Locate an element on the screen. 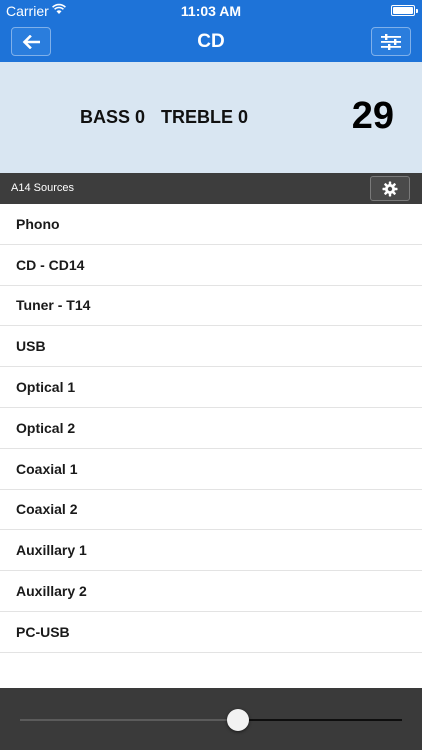  source-item: Coaxial 2 is located at coordinates (211, 510).